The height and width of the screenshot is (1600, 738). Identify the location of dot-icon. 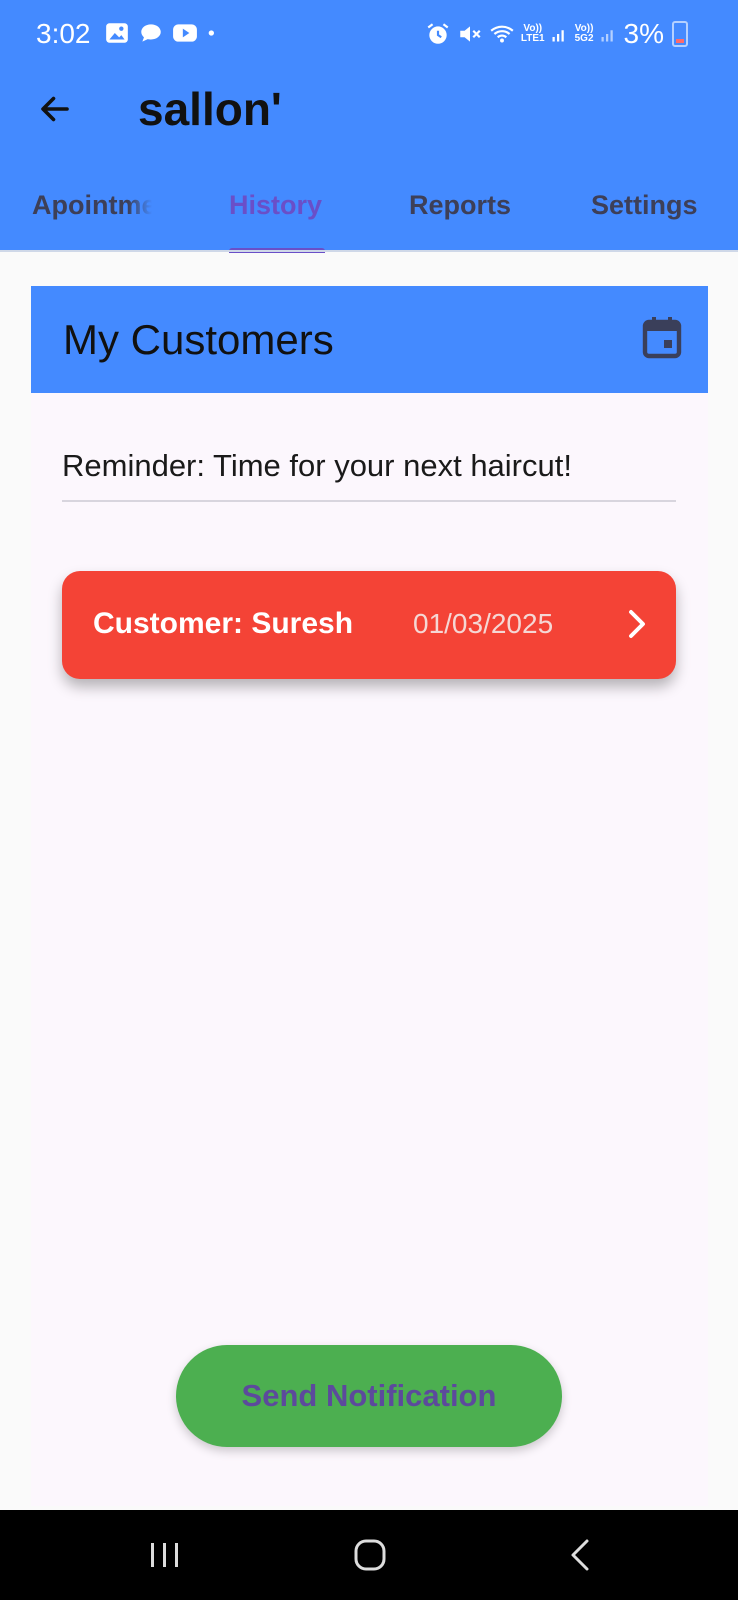
(211, 33).